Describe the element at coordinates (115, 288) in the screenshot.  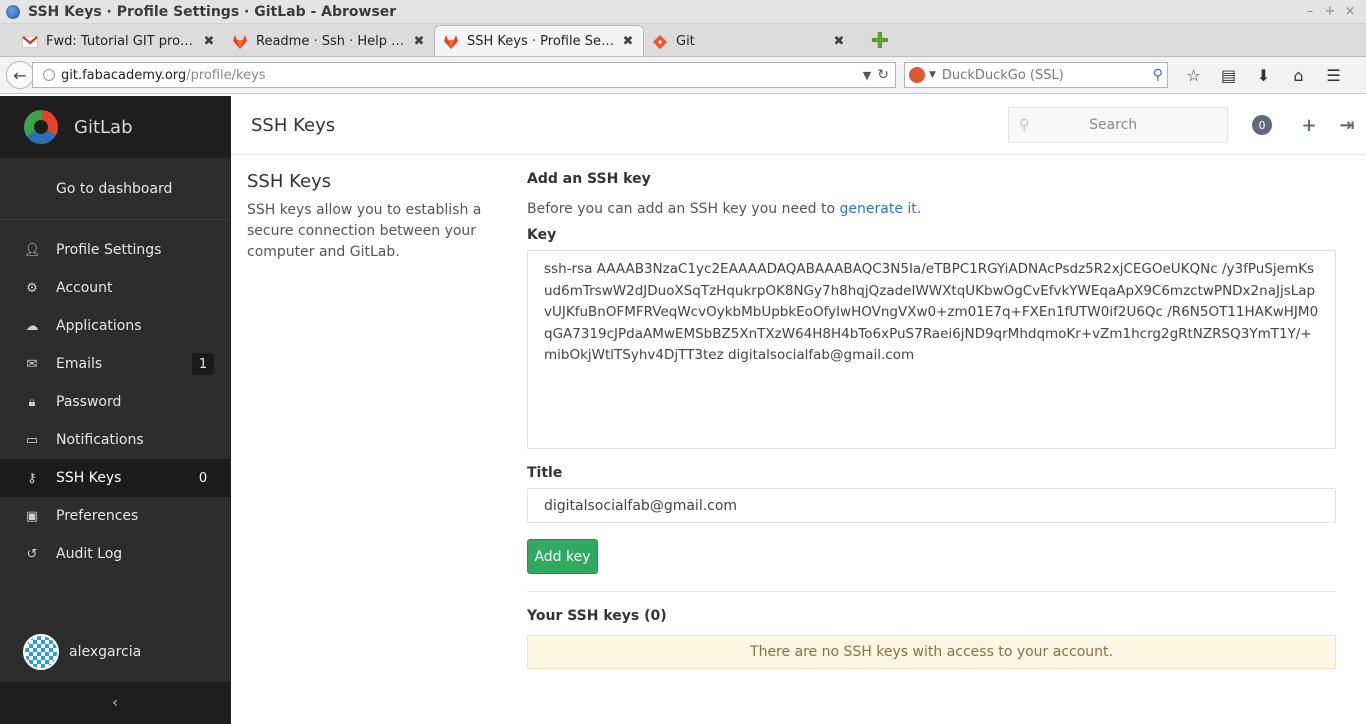
I see `sidebar-item-account: ⚙ Account` at that location.